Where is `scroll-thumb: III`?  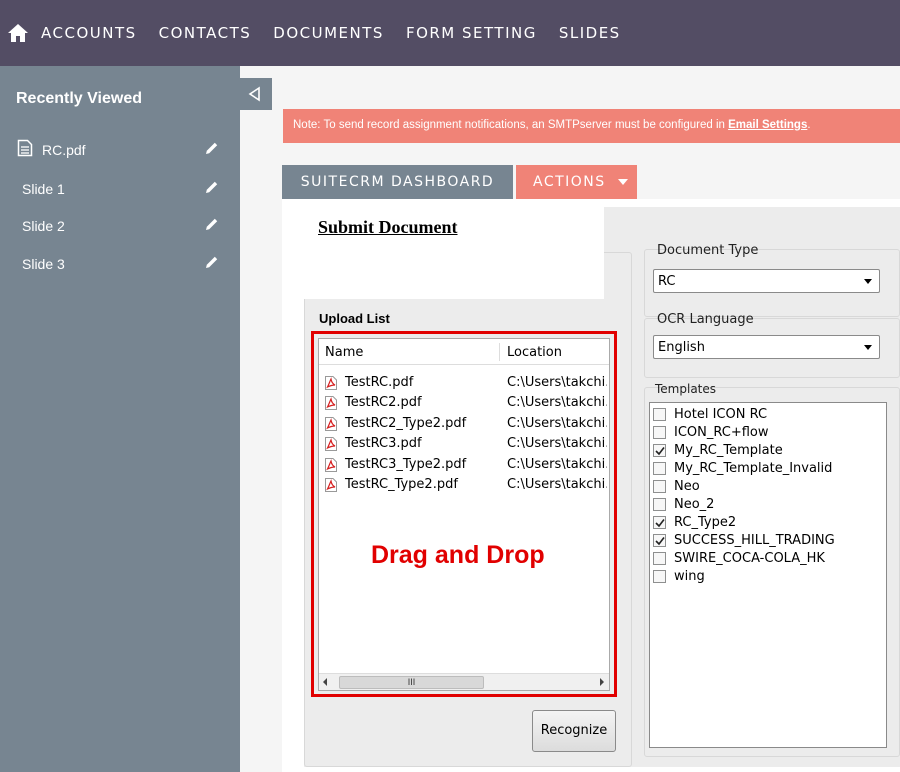 scroll-thumb: III is located at coordinates (411, 682).